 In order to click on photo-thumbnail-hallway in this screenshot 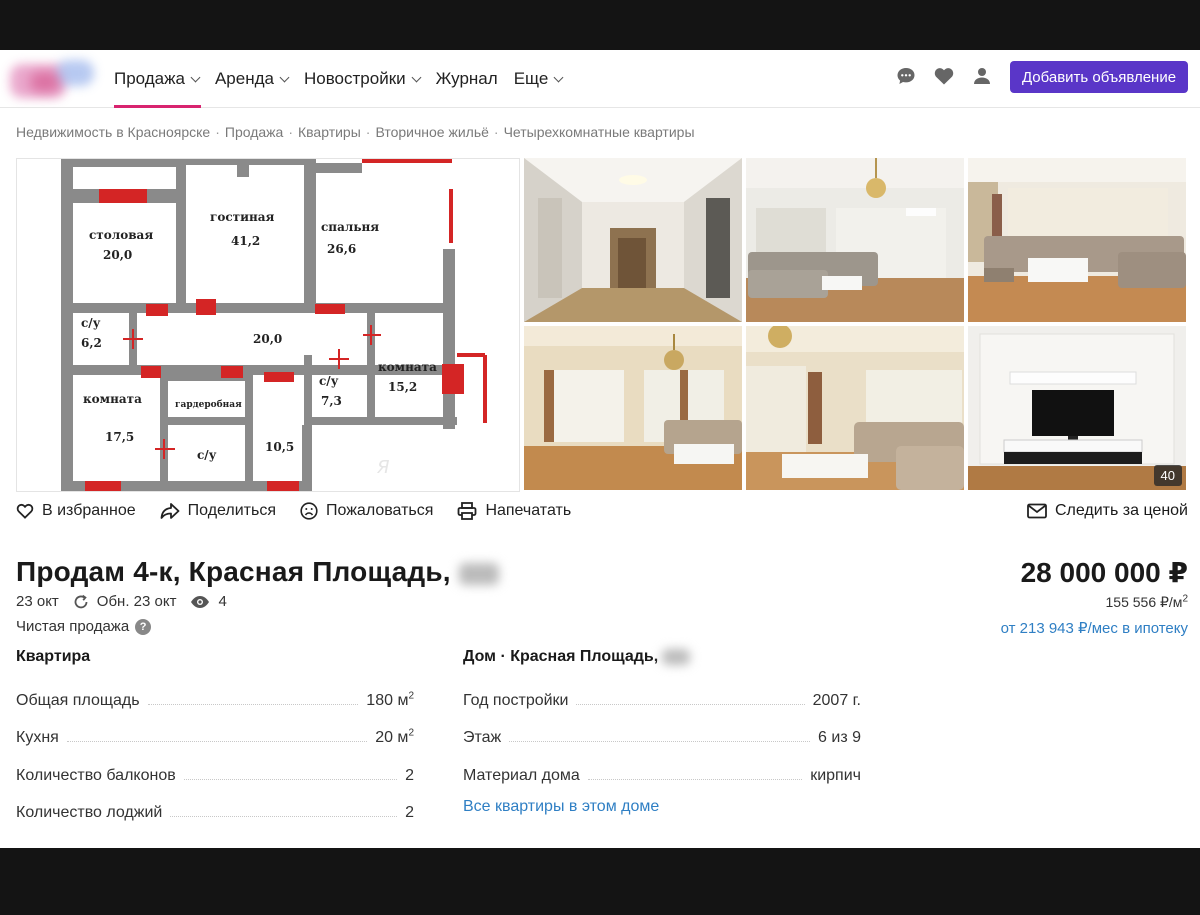, I will do `click(633, 240)`.